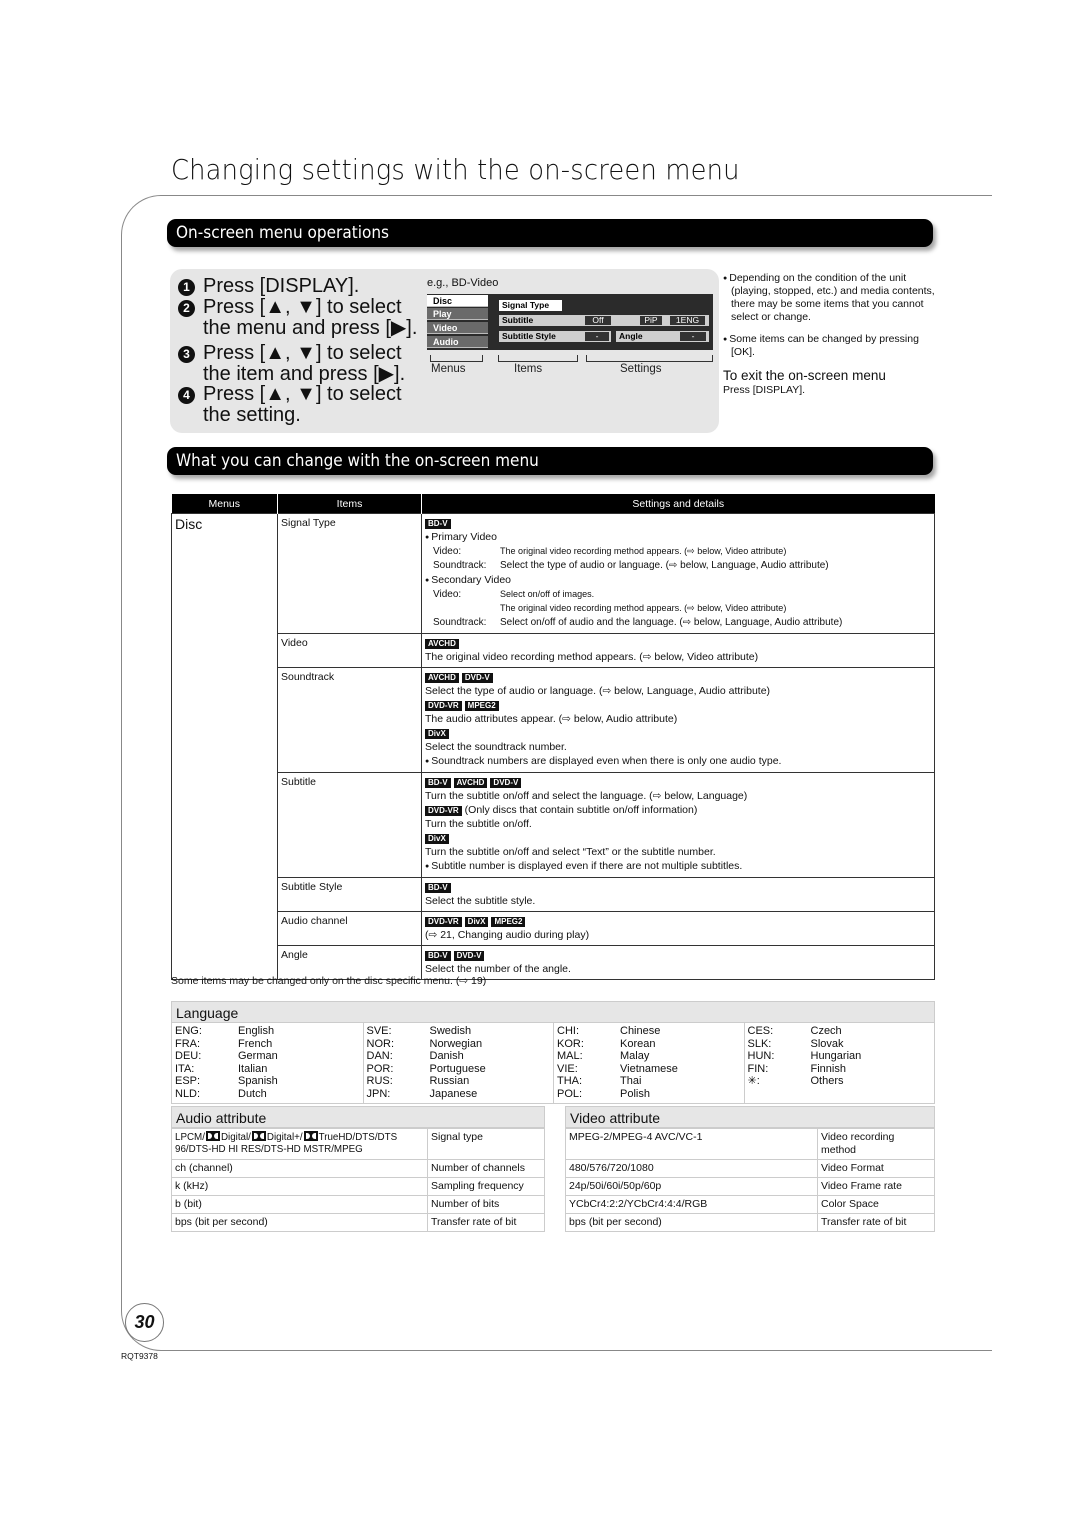 This screenshot has height=1528, width=1080. I want to click on attr-key-part: Digital+/, so click(284, 1137).